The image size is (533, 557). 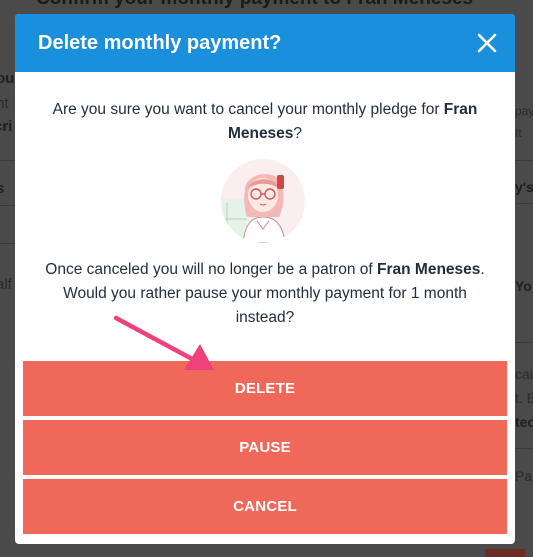 I want to click on close-icon, so click(x=487, y=43).